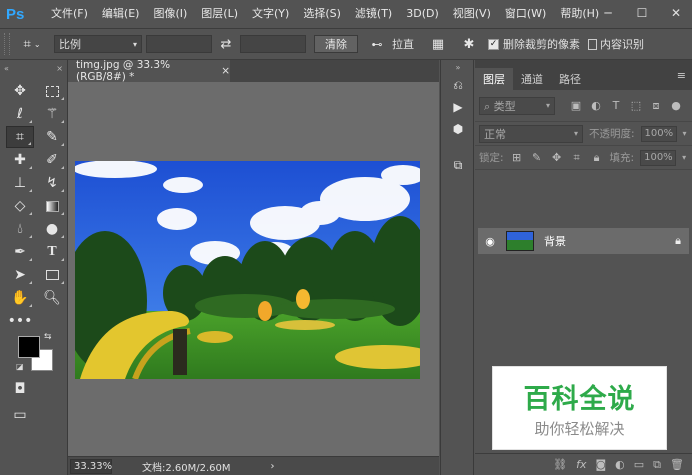  Describe the element at coordinates (596, 105) in the screenshot. I see `filter-adjustment-icon: ◐` at that location.